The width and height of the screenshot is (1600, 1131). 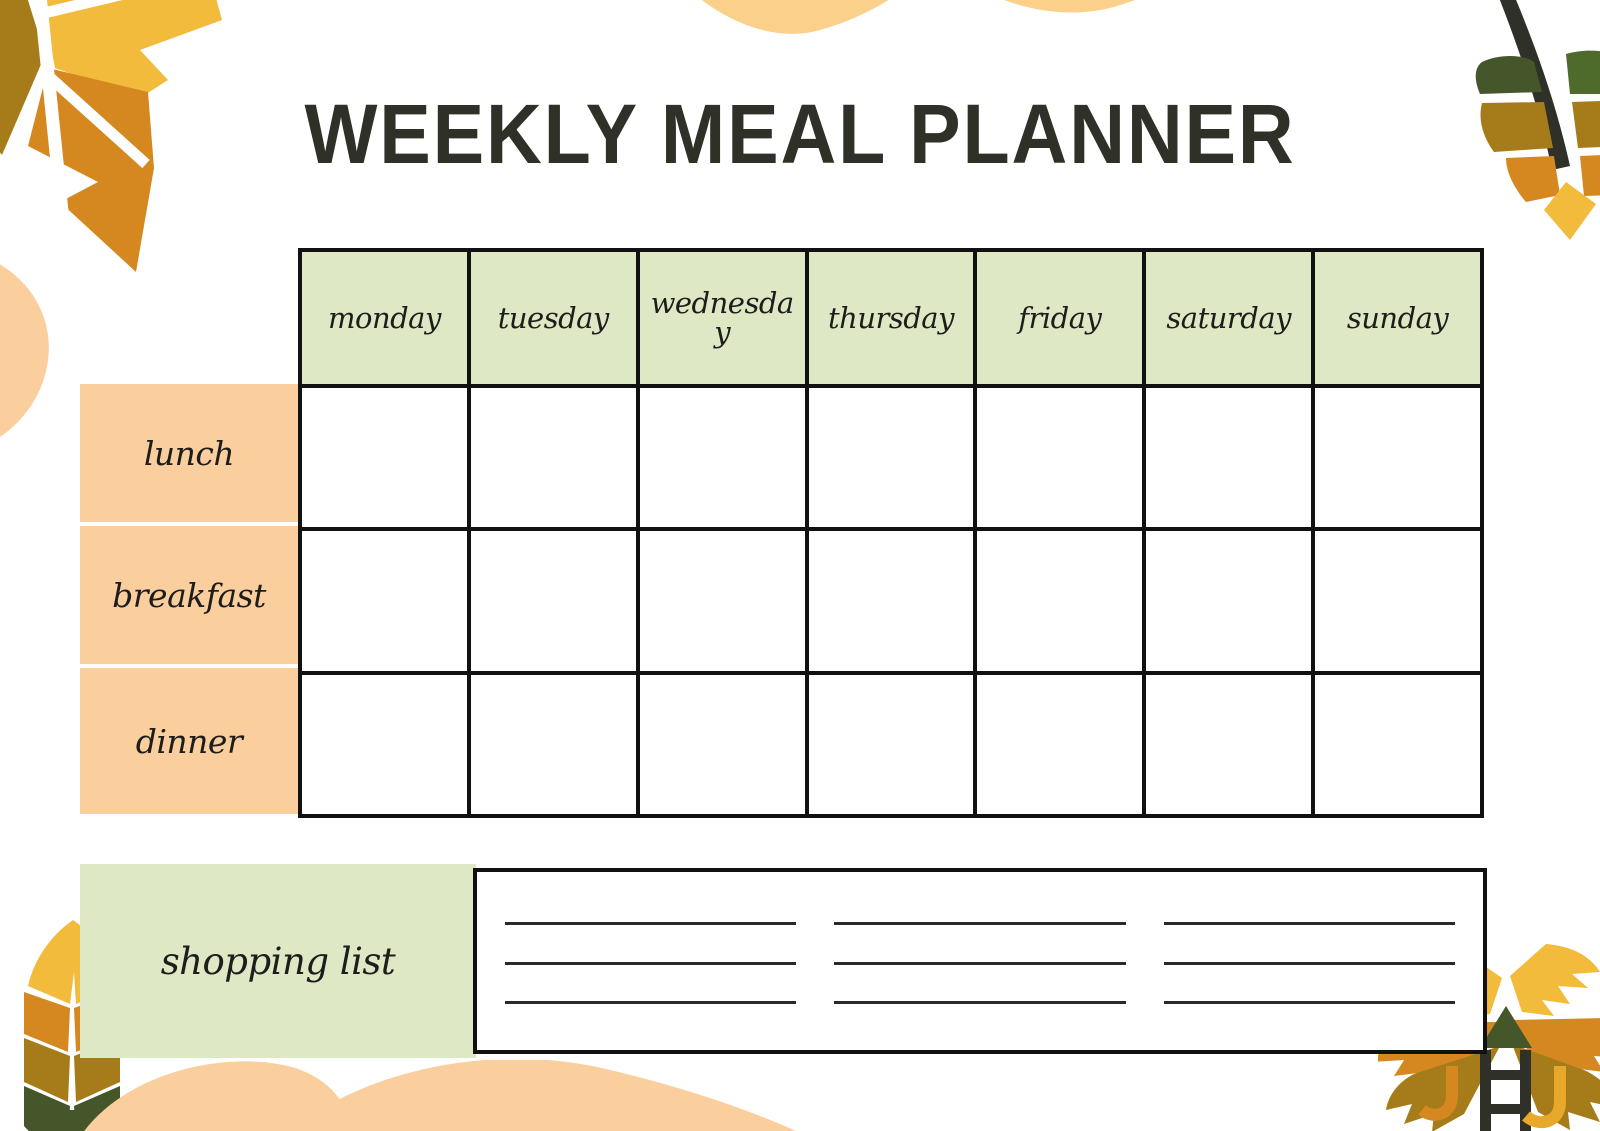 I want to click on shopping-list-label-panel: shopping list, so click(x=278, y=961).